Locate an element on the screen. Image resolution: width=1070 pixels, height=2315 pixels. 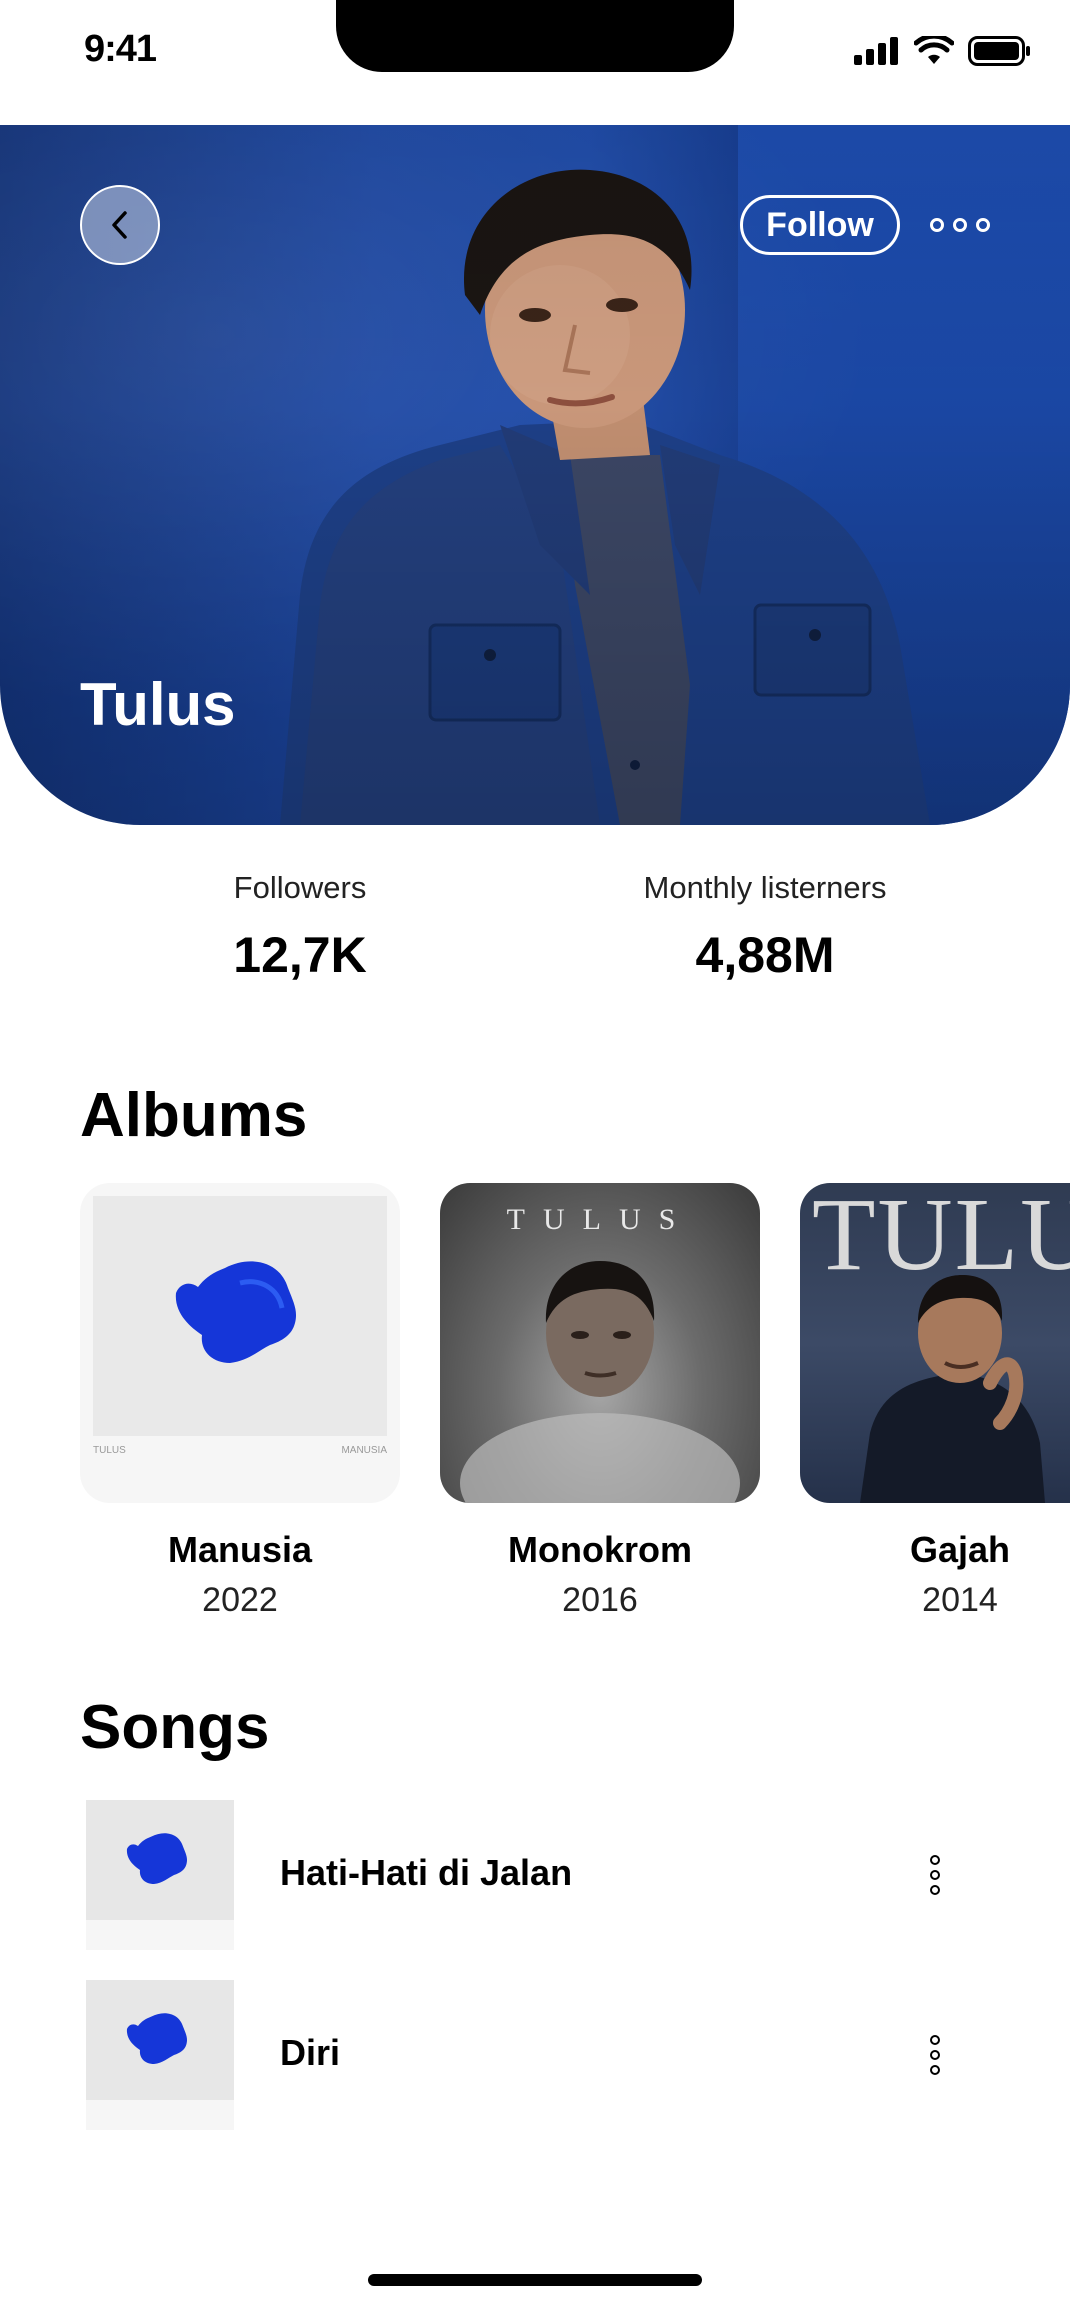
chevron-left-icon is located at coordinates (119, 225).